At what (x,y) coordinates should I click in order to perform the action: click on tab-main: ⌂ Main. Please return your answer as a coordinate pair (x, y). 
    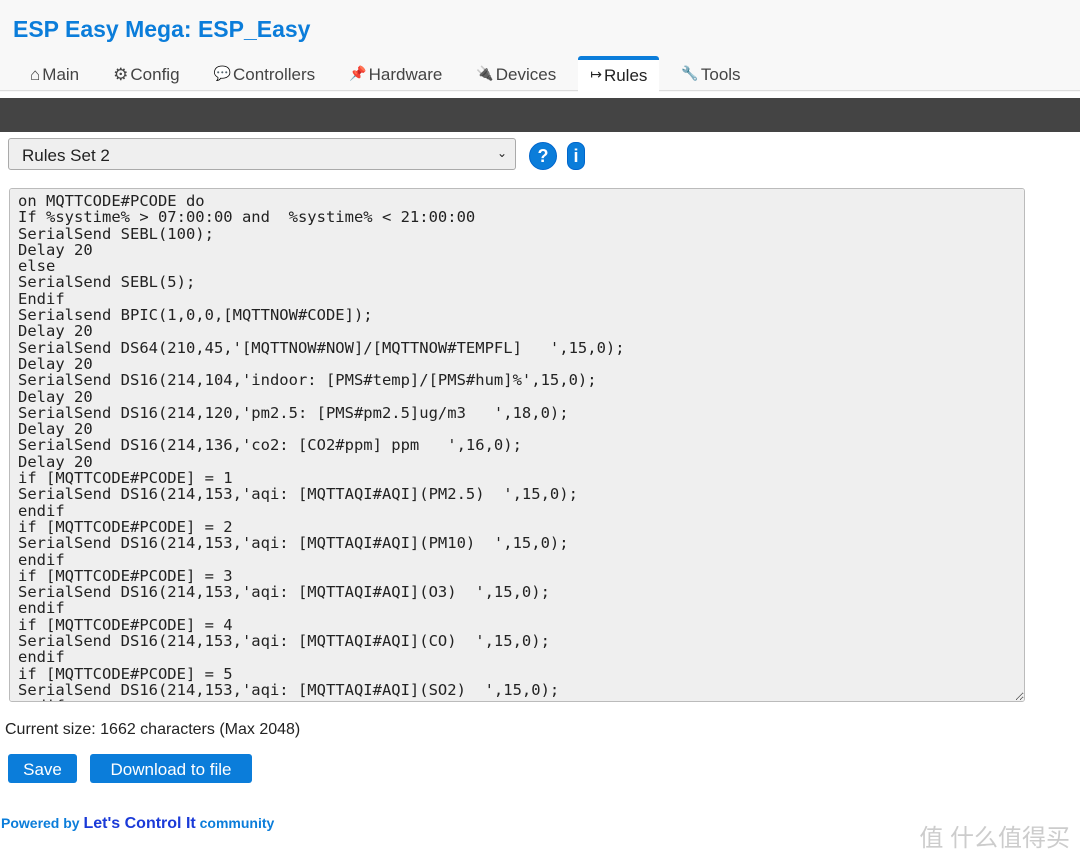
    Looking at the image, I should click on (54, 74).